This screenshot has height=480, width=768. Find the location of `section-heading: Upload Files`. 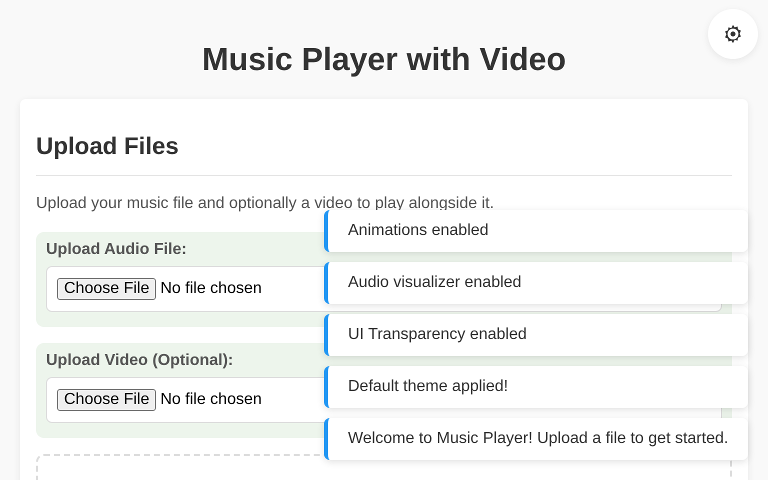

section-heading: Upload Files is located at coordinates (108, 147).